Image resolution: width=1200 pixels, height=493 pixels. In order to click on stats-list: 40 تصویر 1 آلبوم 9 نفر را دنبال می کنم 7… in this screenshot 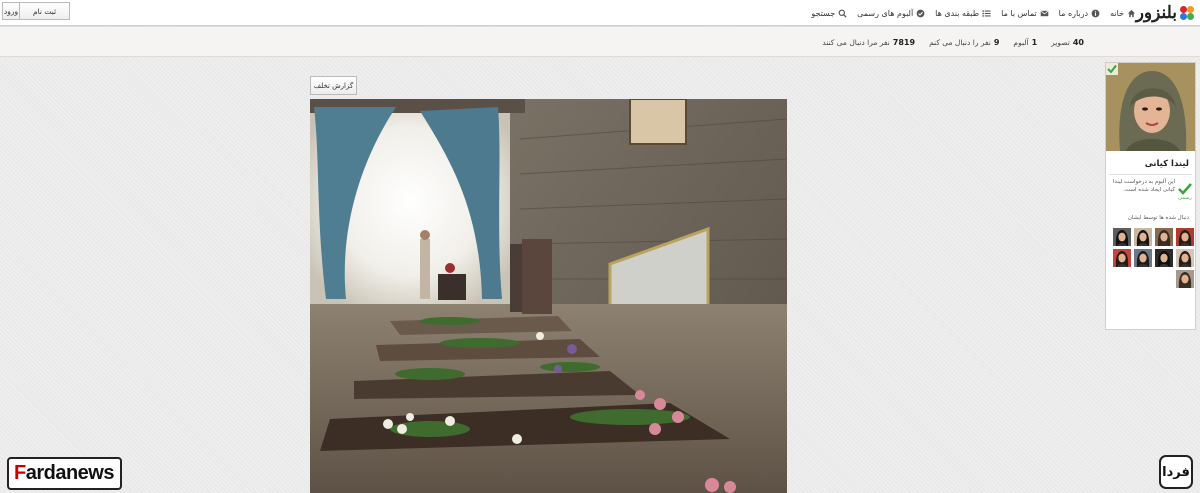, I will do `click(953, 42)`.